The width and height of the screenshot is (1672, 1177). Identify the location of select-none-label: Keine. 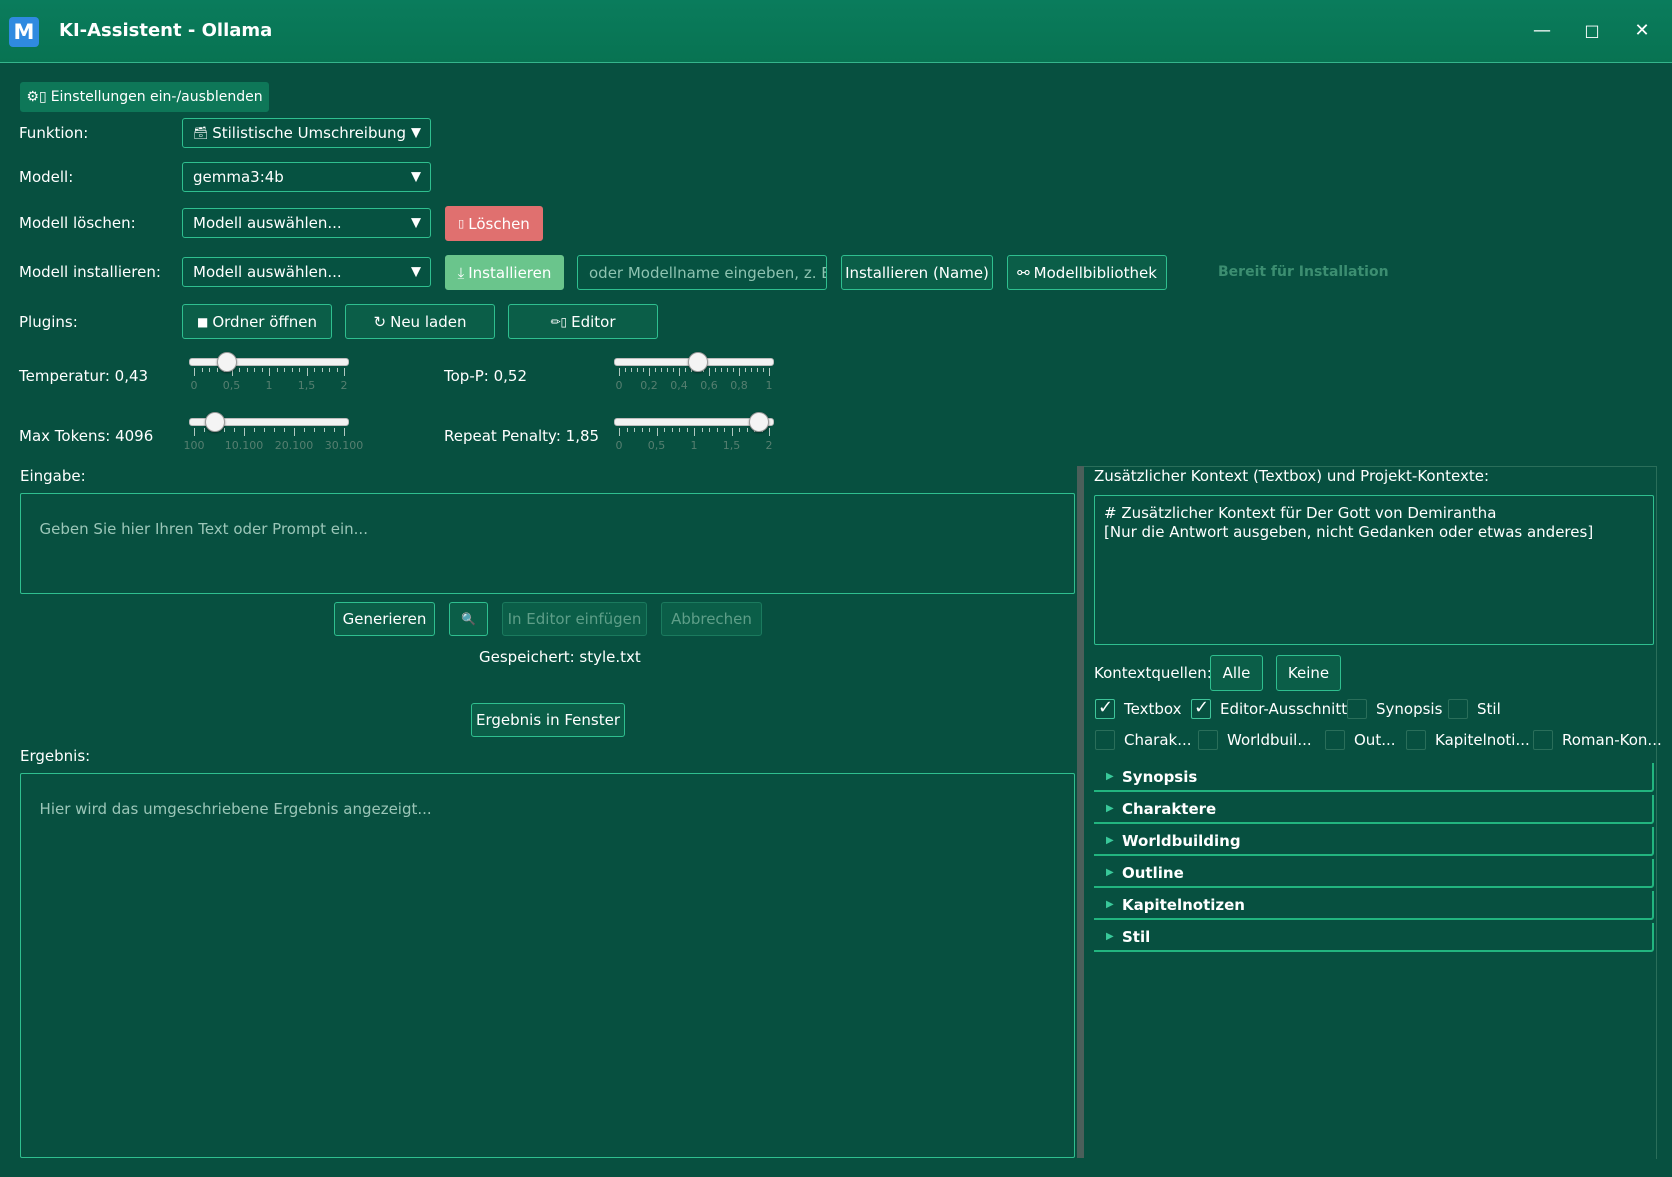
(1308, 673).